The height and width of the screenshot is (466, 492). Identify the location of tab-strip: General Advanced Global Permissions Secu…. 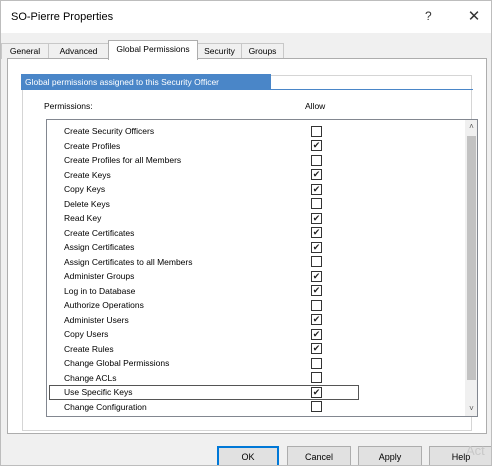
(246, 50).